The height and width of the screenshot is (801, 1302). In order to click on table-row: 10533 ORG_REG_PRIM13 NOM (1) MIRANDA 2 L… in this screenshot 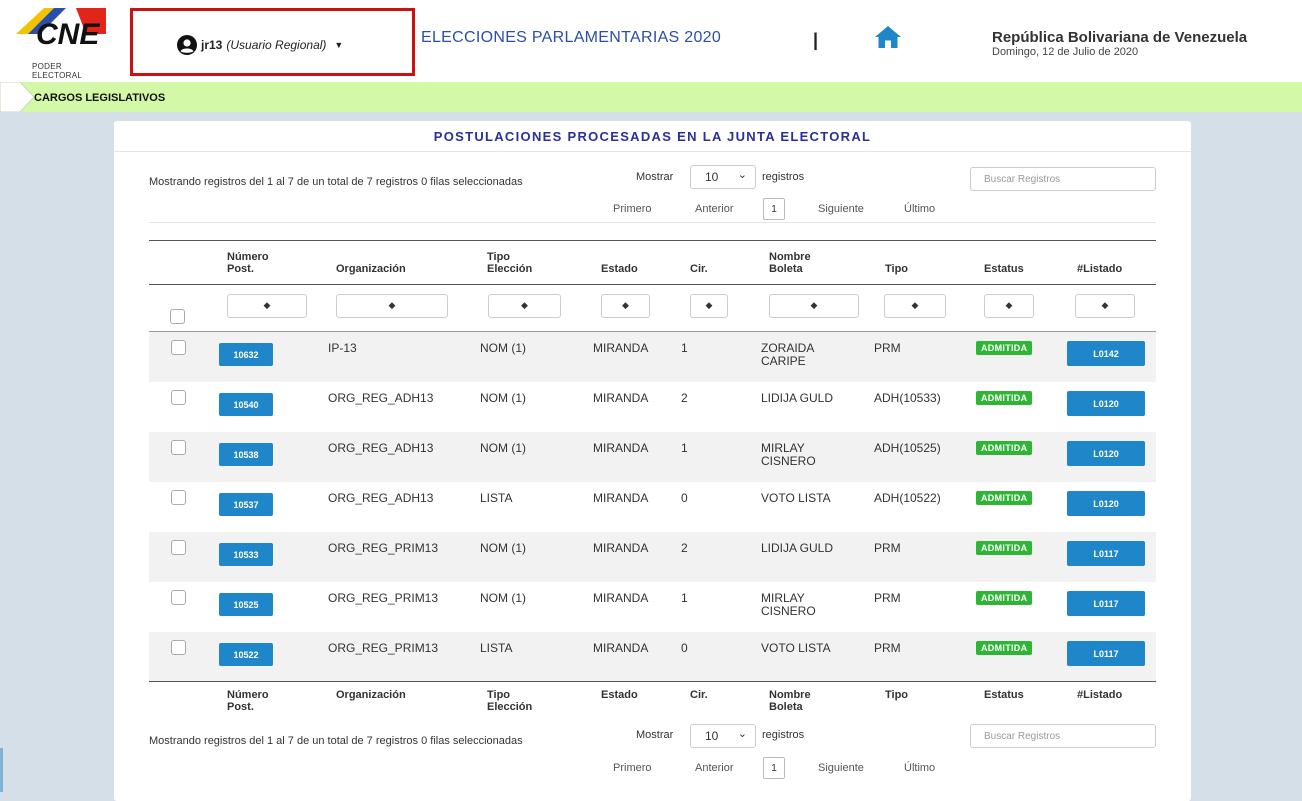, I will do `click(652, 557)`.